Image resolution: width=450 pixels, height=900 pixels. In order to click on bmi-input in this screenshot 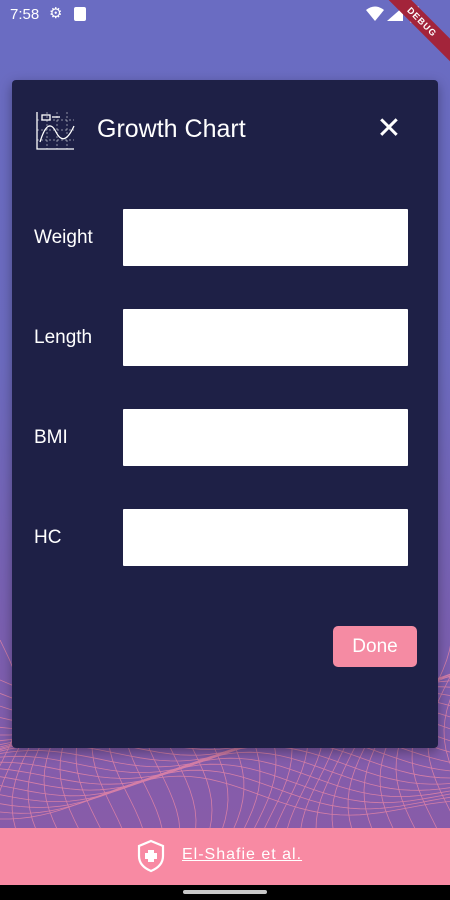, I will do `click(265, 437)`.